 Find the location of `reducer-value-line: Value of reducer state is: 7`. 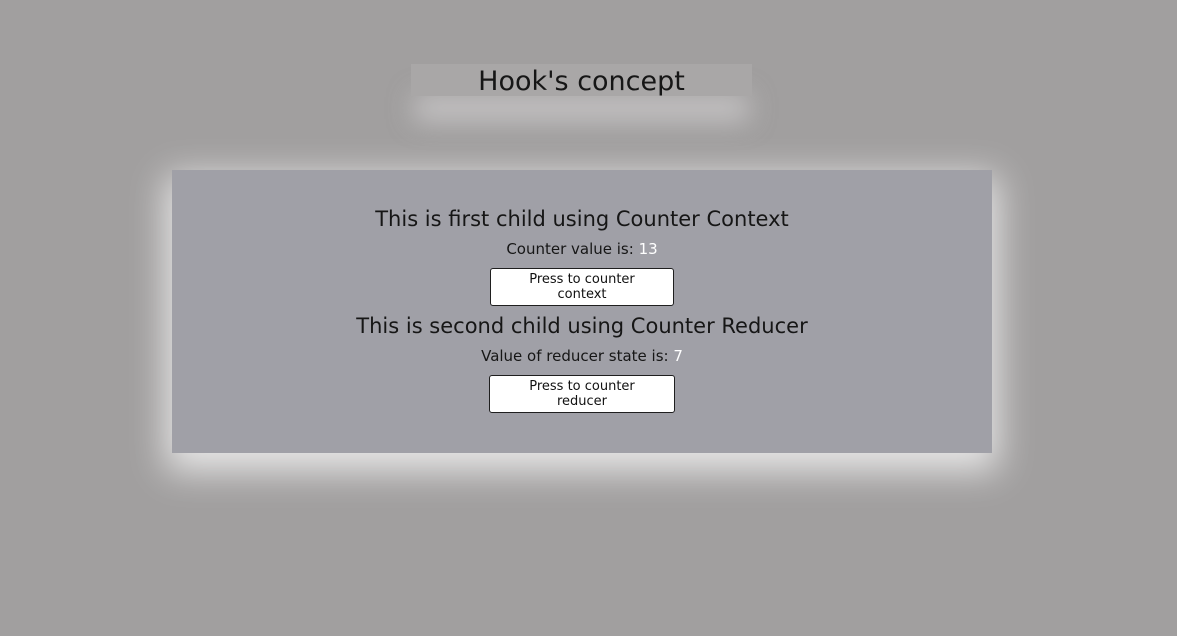

reducer-value-line: Value of reducer state is: 7 is located at coordinates (582, 356).